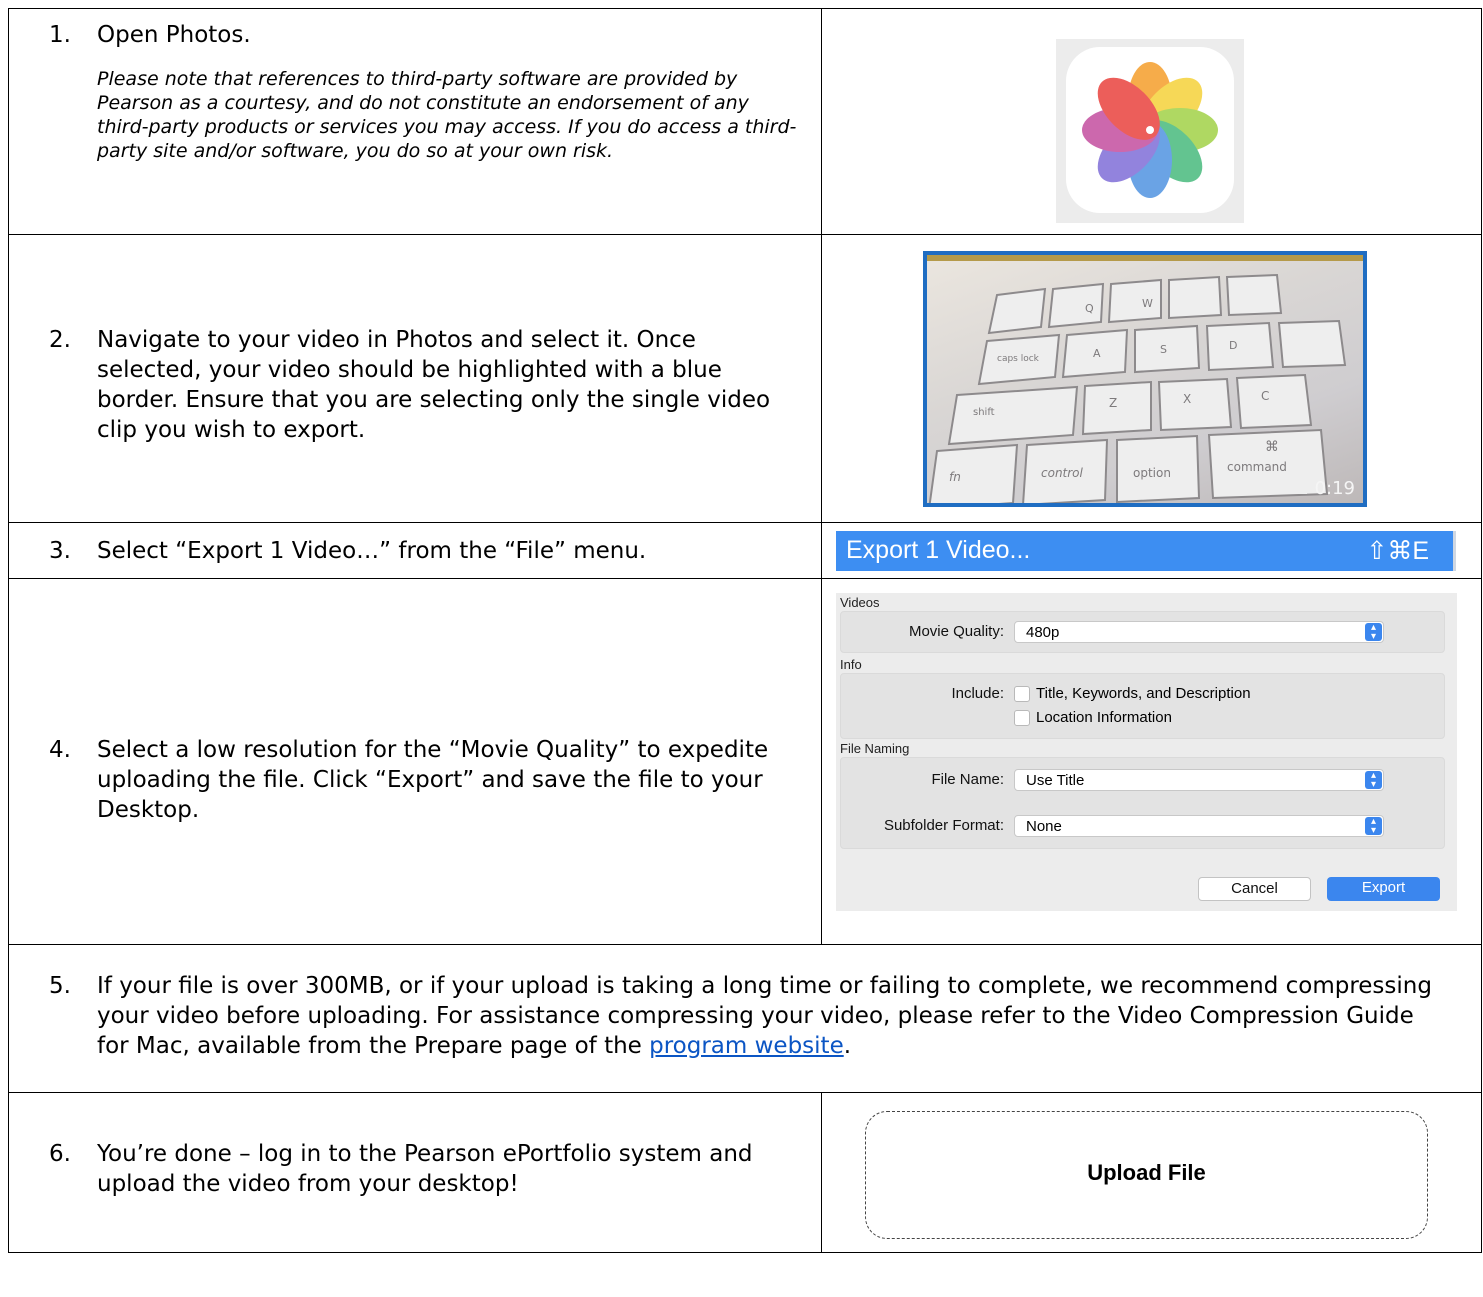 The width and height of the screenshot is (1483, 1297). Describe the element at coordinates (1383, 889) in the screenshot. I see `export-button: Export` at that location.